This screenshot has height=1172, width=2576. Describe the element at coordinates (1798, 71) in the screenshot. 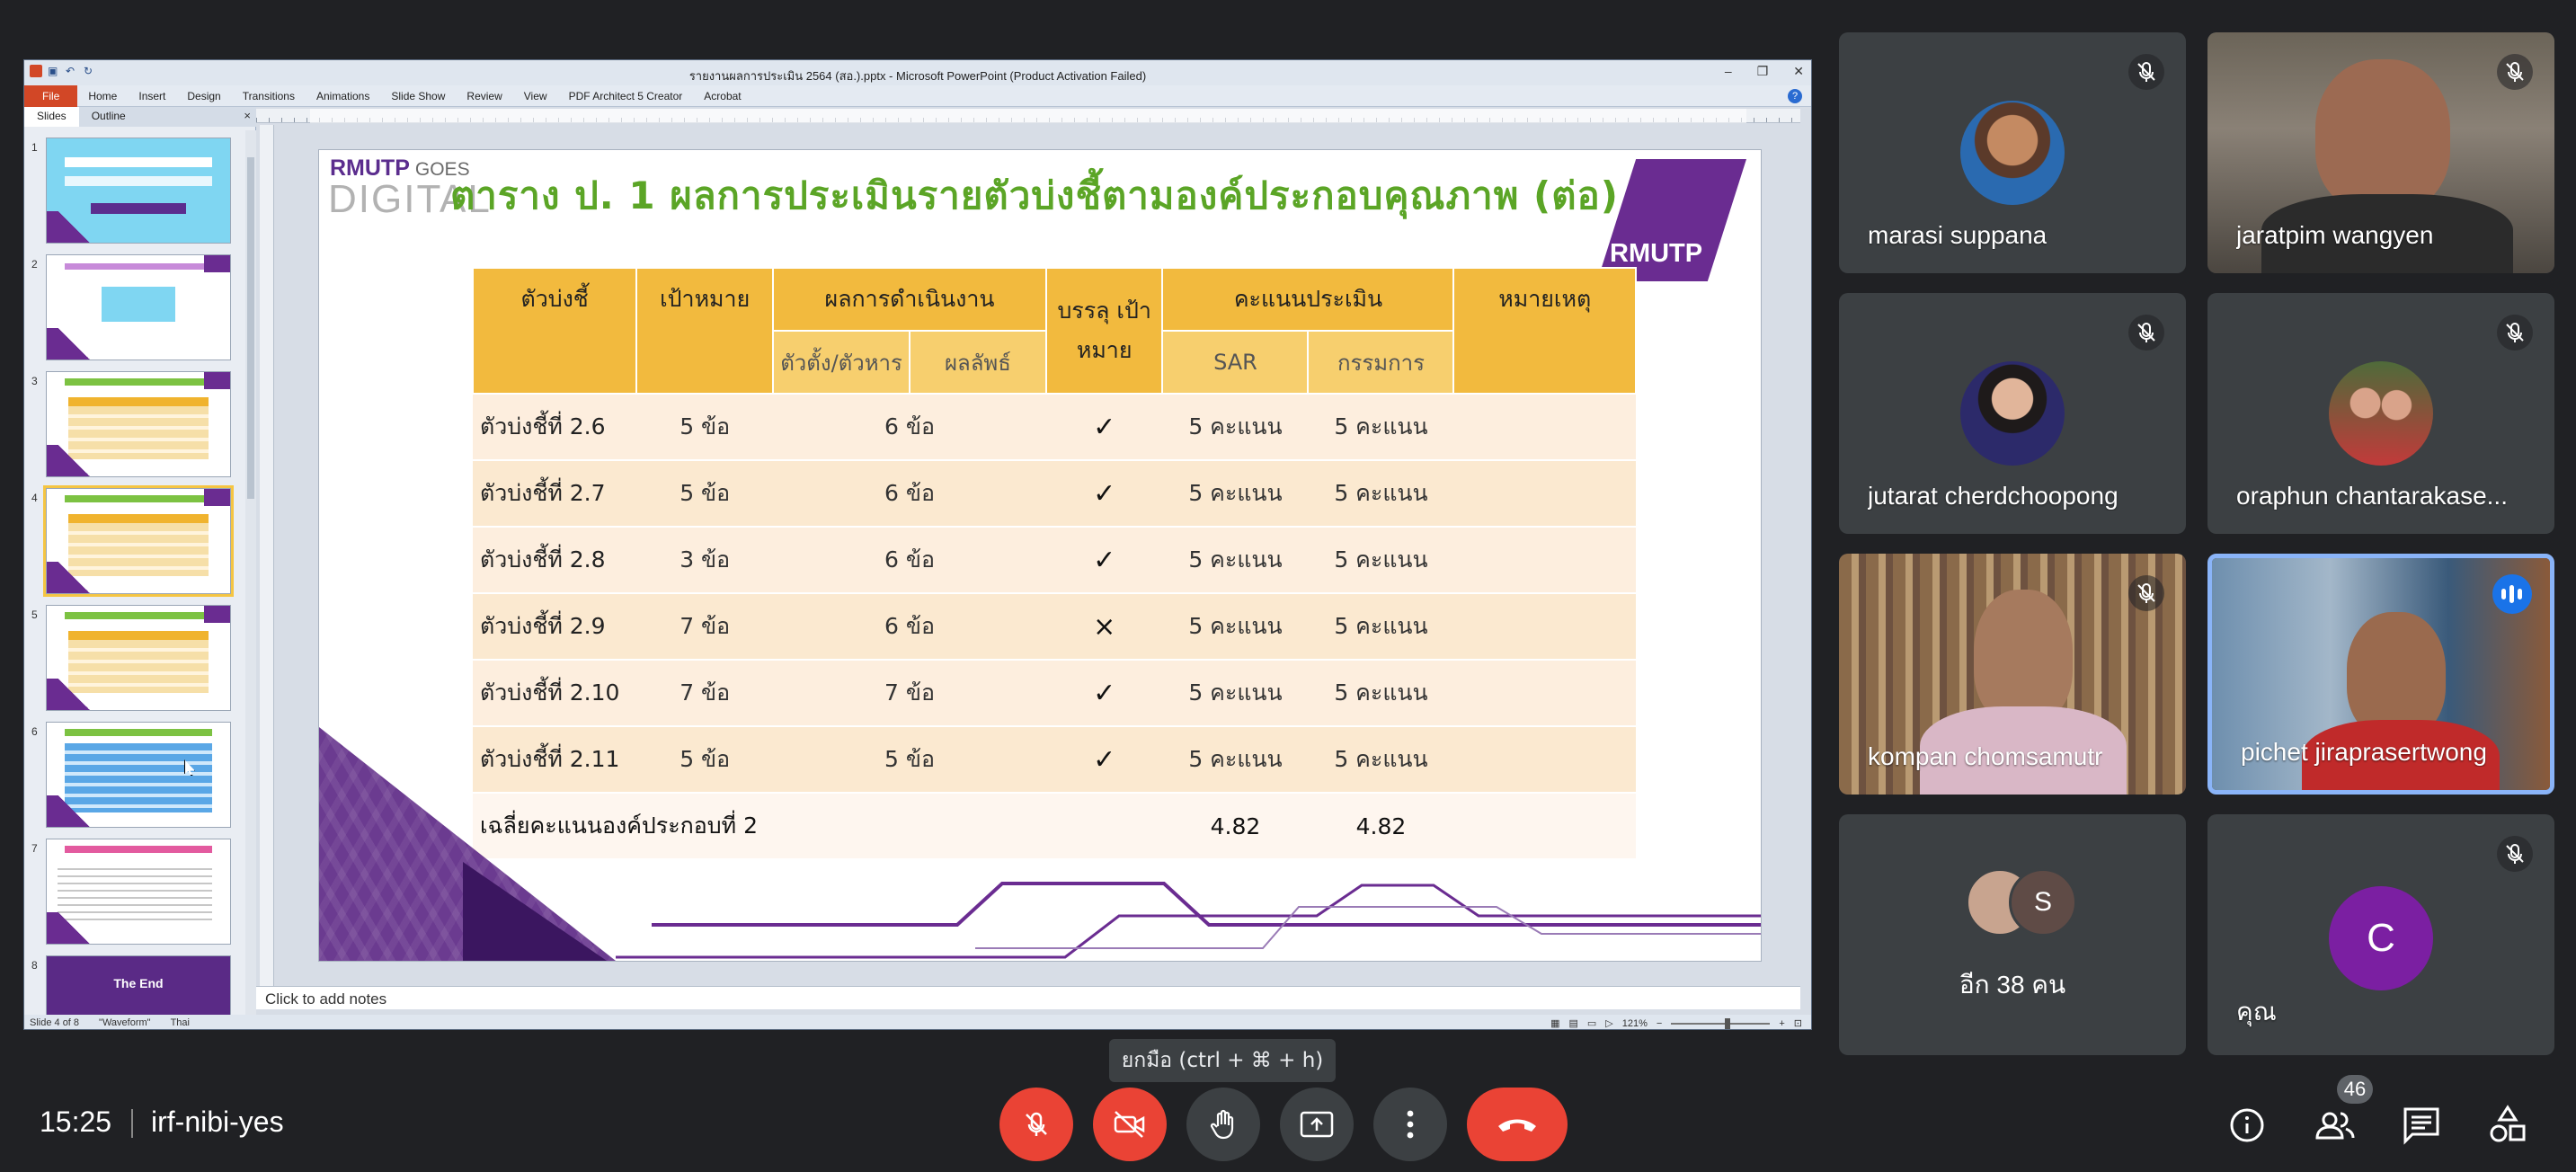

I see `close-icon: ✕` at that location.